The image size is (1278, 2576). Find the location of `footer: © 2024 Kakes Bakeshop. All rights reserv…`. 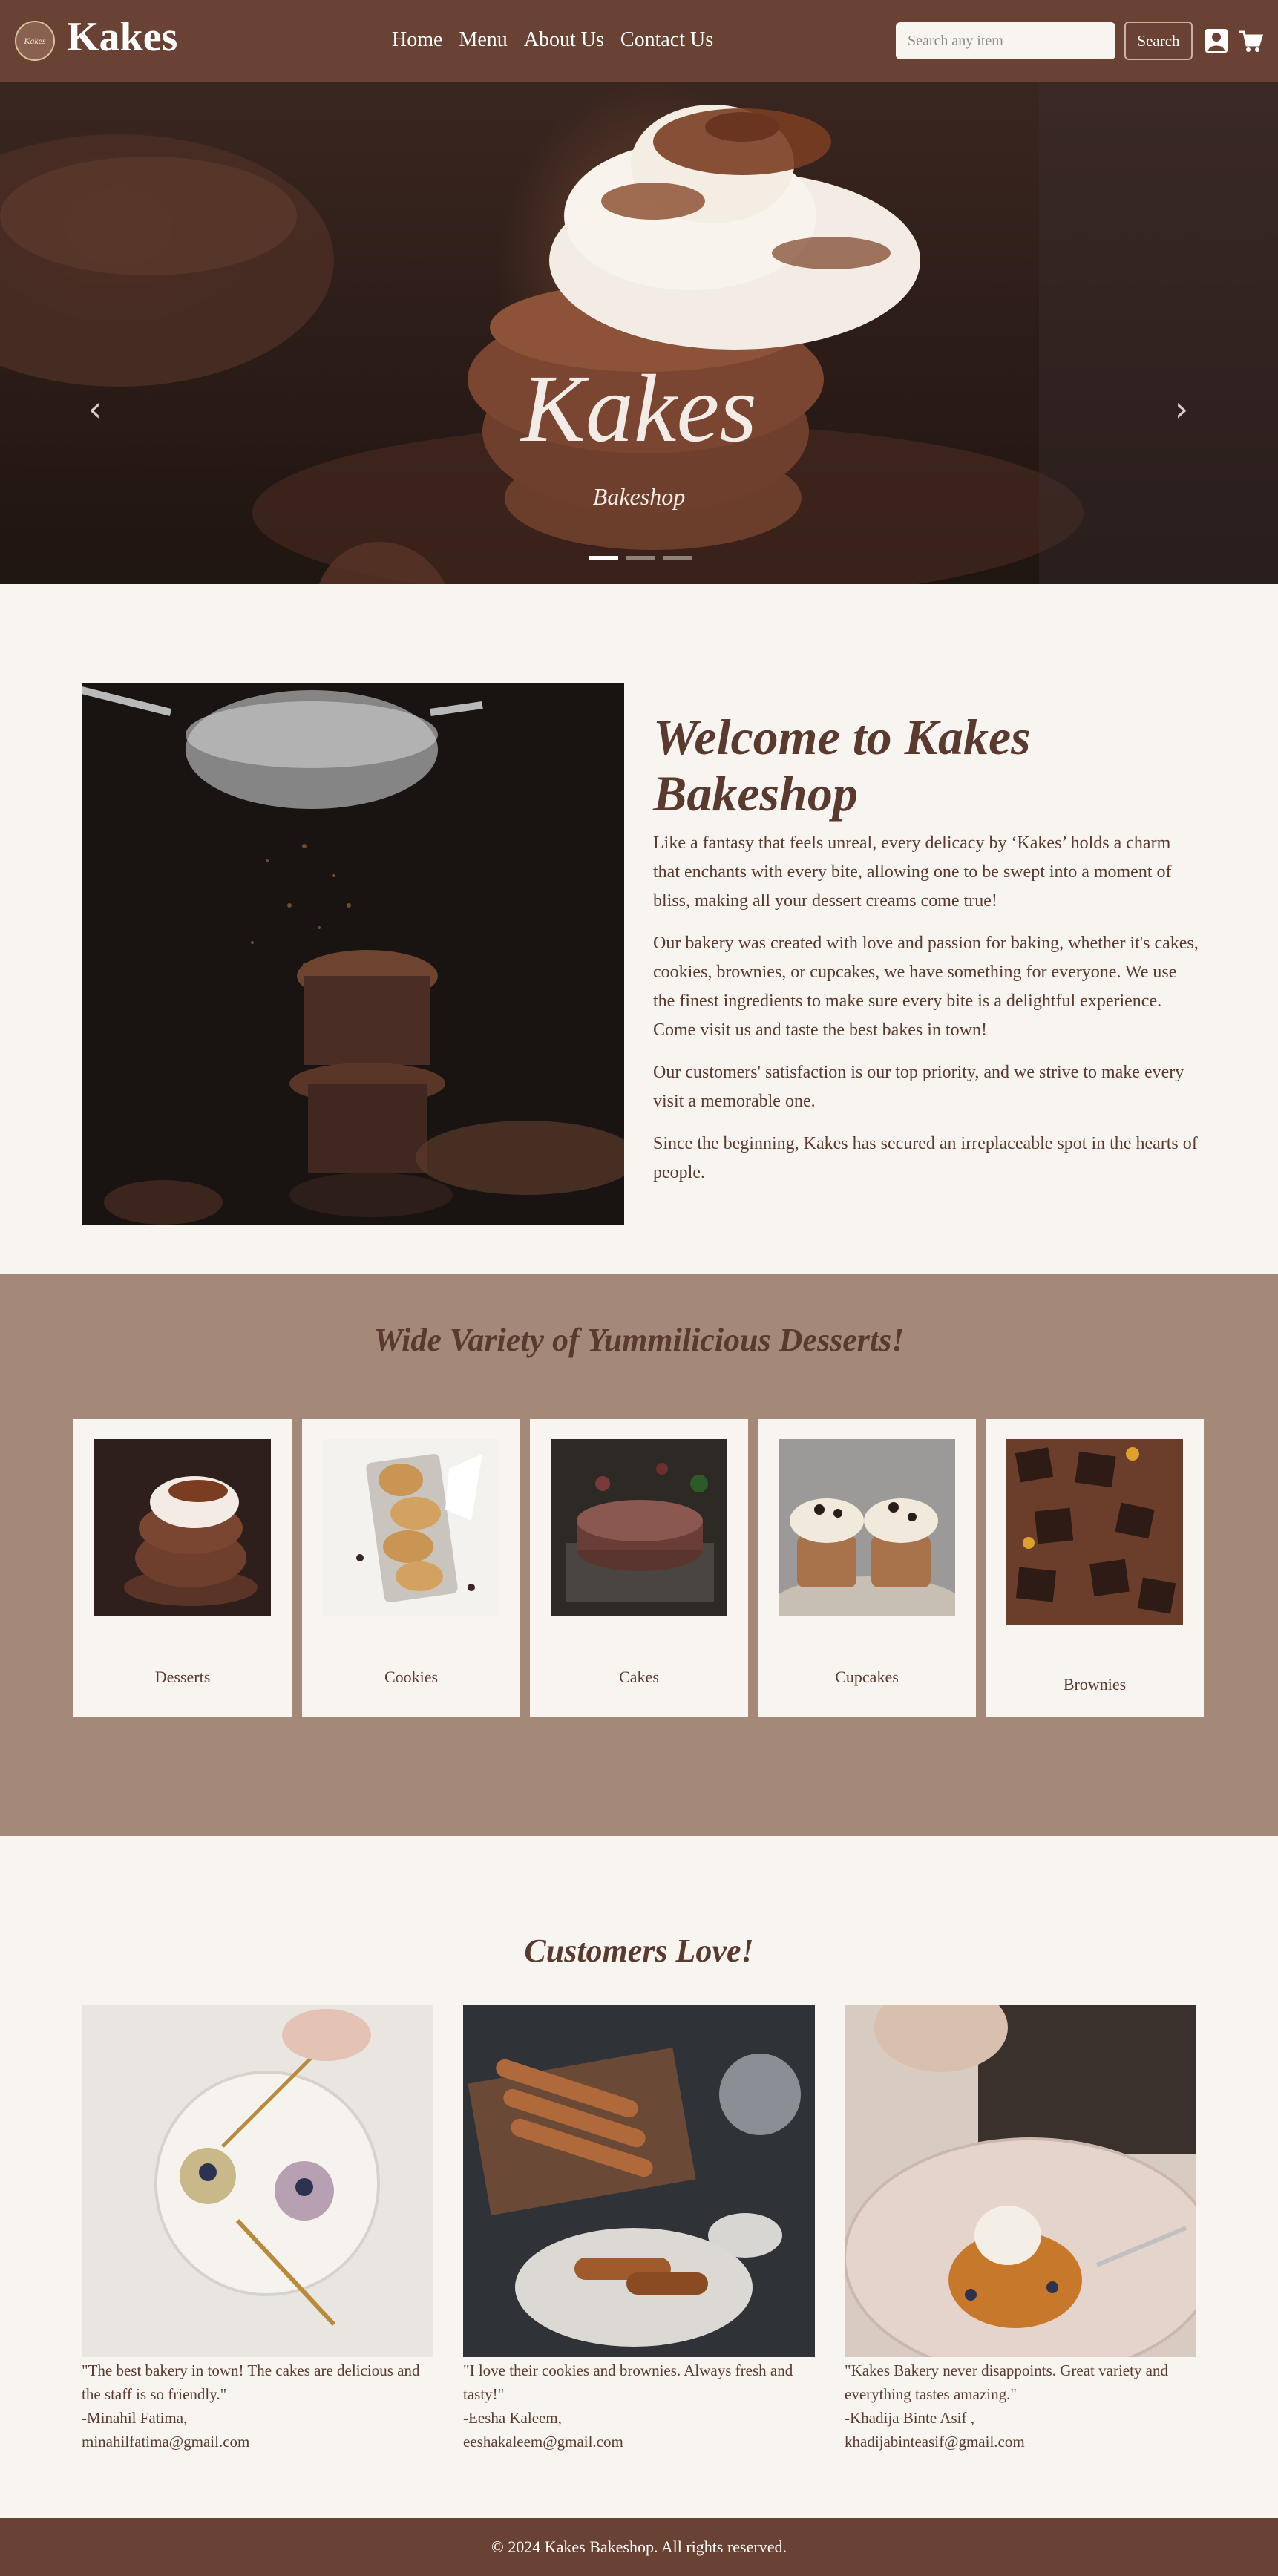

footer: © 2024 Kakes Bakeshop. All rights reserv… is located at coordinates (639, 2547).